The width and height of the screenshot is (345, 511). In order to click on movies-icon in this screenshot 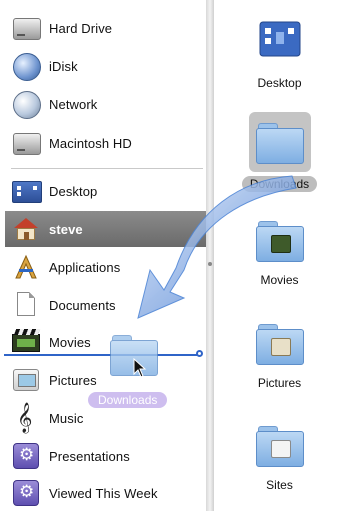, I will do `click(26, 342)`.